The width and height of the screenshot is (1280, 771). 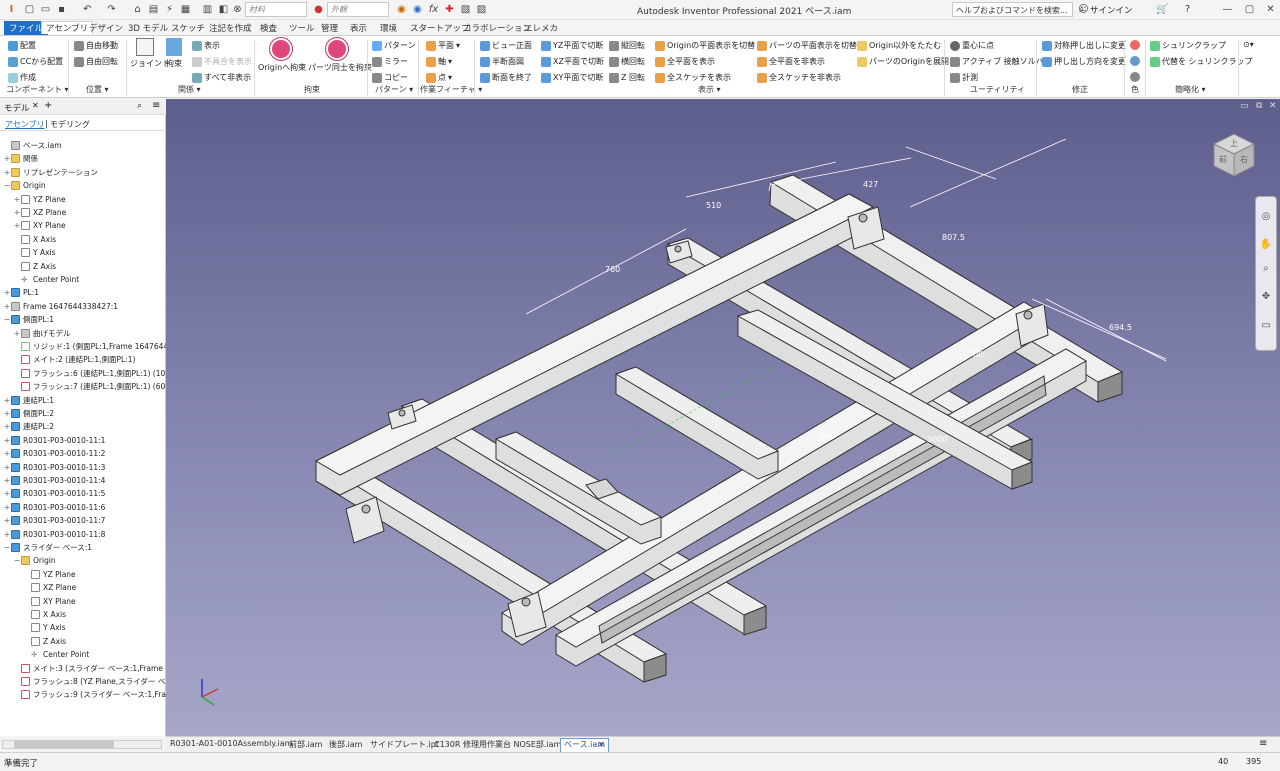 What do you see at coordinates (32, 145) in the screenshot?
I see `tree-item: ベース.iam` at bounding box center [32, 145].